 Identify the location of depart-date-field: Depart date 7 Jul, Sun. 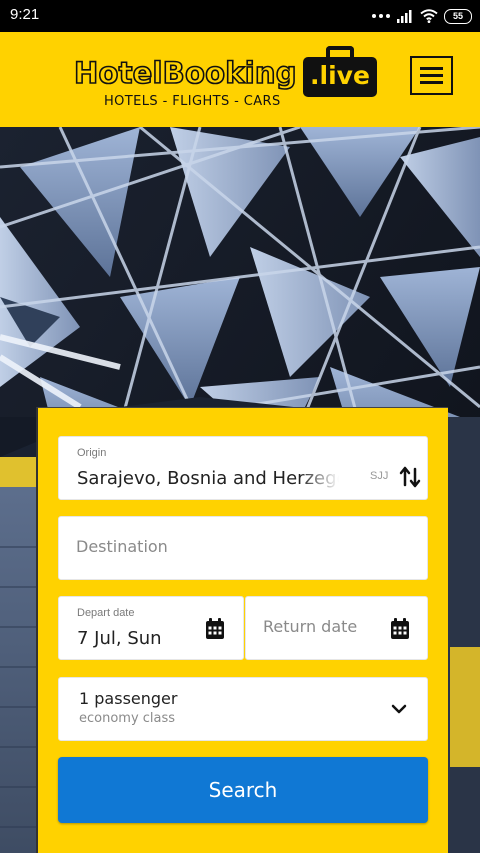
(151, 628).